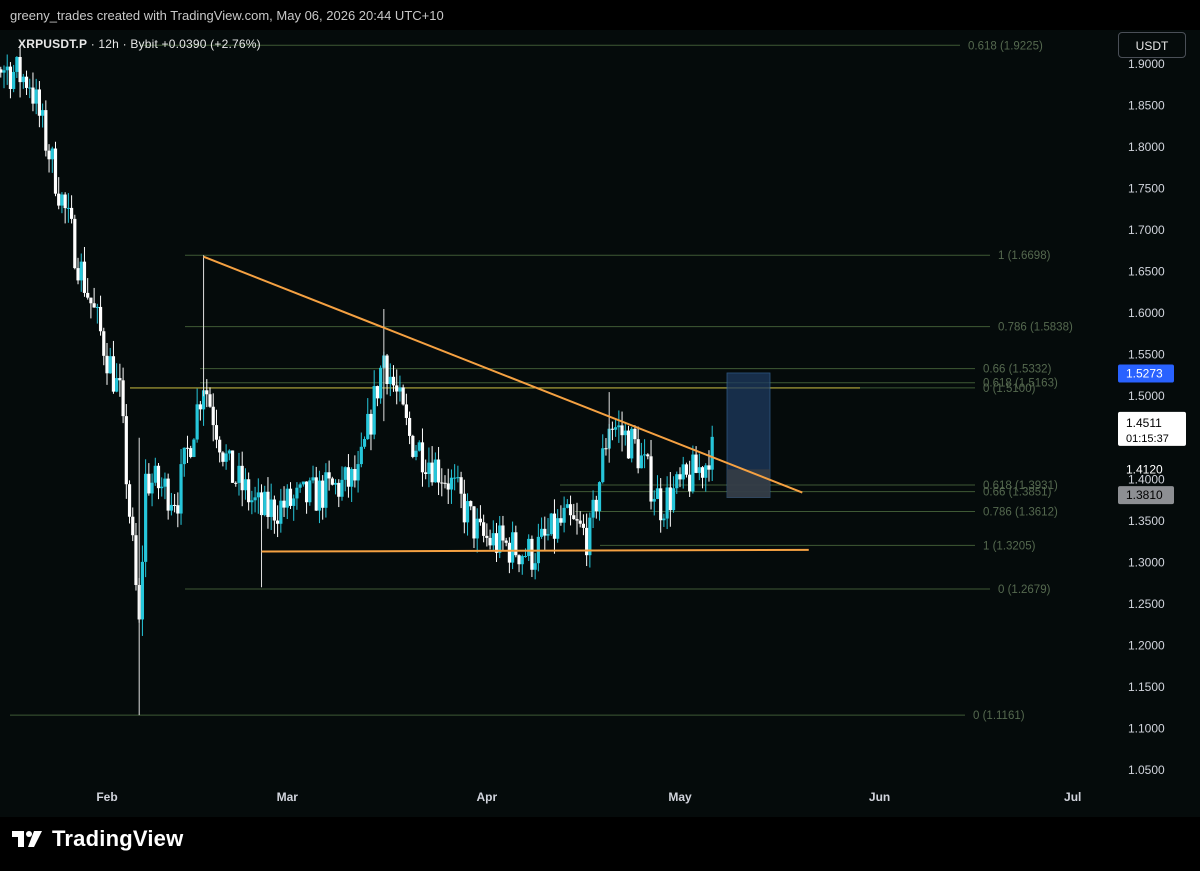  Describe the element at coordinates (535, 550) in the screenshot. I see `trendline` at that location.